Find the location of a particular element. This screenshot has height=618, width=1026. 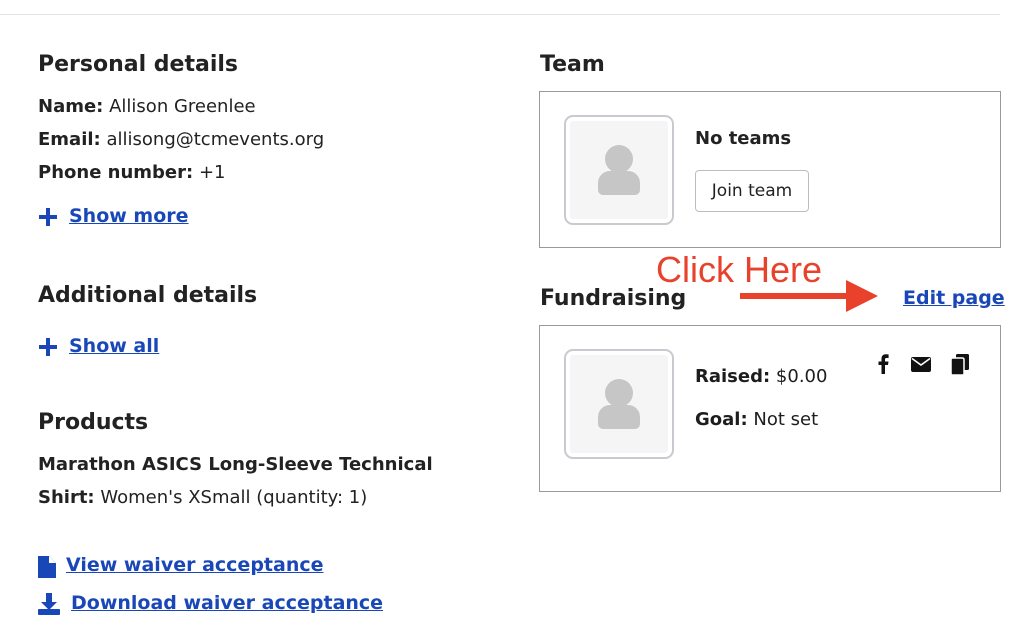

team-card: No teams Join team is located at coordinates (770, 169).